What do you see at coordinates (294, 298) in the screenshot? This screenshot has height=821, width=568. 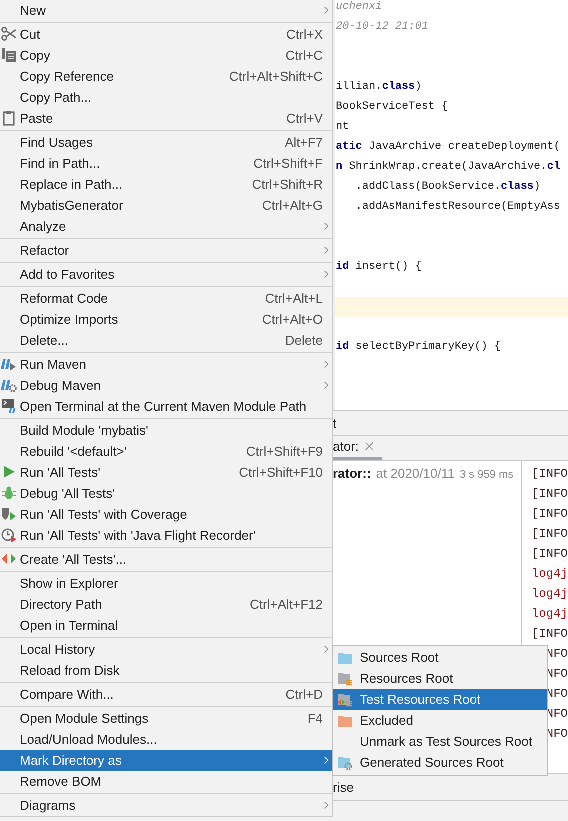 I see `shortcut-label: Ctrl+Alt+L` at bounding box center [294, 298].